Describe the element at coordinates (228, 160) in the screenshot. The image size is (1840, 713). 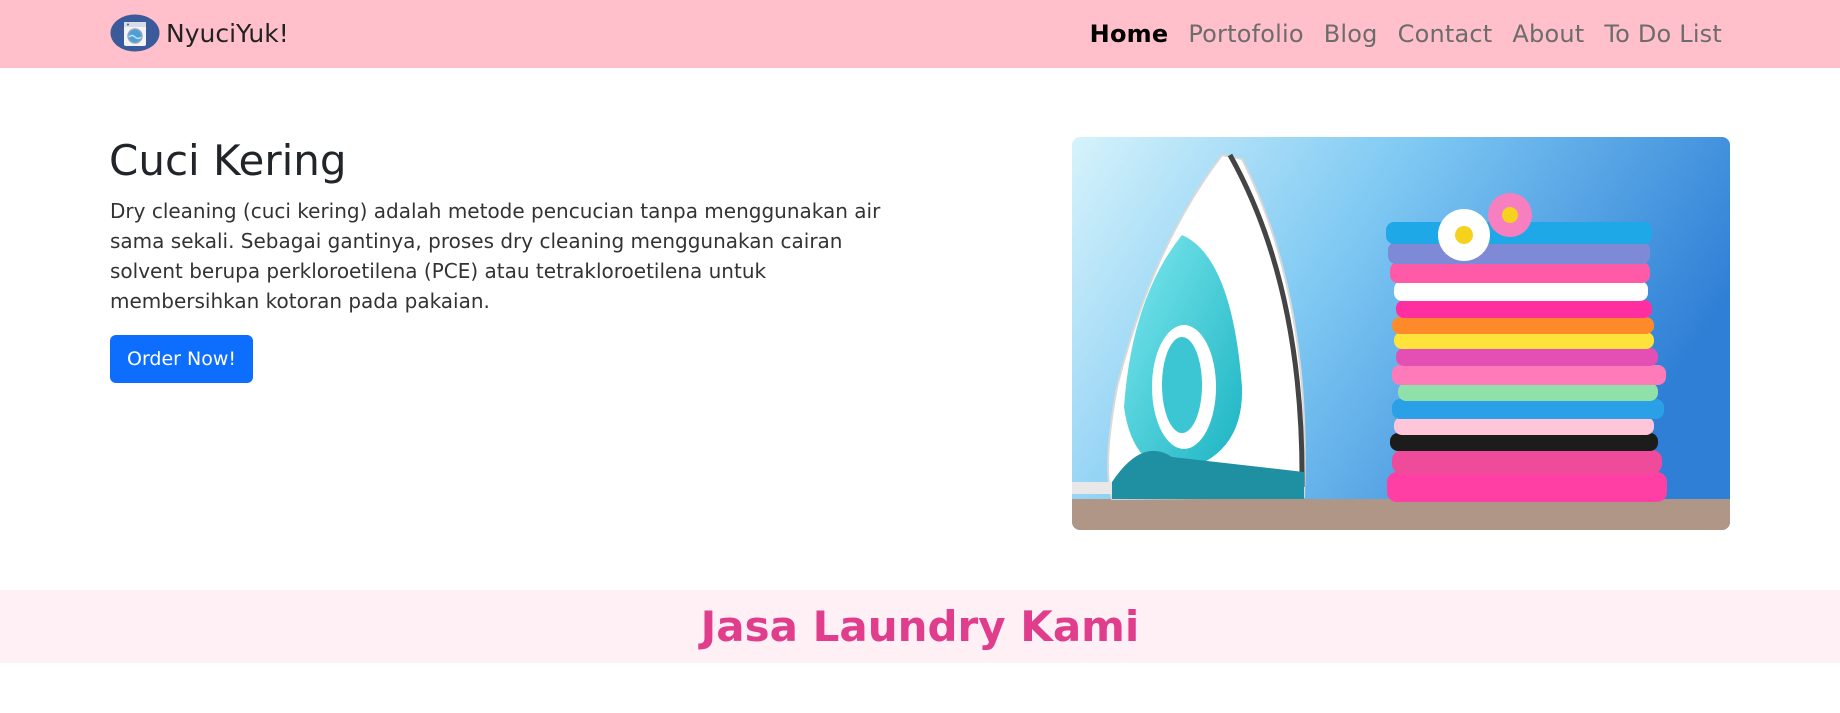
I see `hero-title: Cuci Kering` at that location.